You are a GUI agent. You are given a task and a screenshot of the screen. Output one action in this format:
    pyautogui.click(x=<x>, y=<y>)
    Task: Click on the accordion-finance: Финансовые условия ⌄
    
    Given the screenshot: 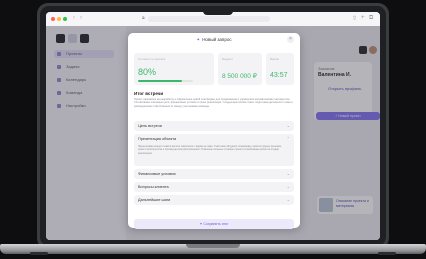 What is the action you would take?
    pyautogui.click(x=214, y=174)
    